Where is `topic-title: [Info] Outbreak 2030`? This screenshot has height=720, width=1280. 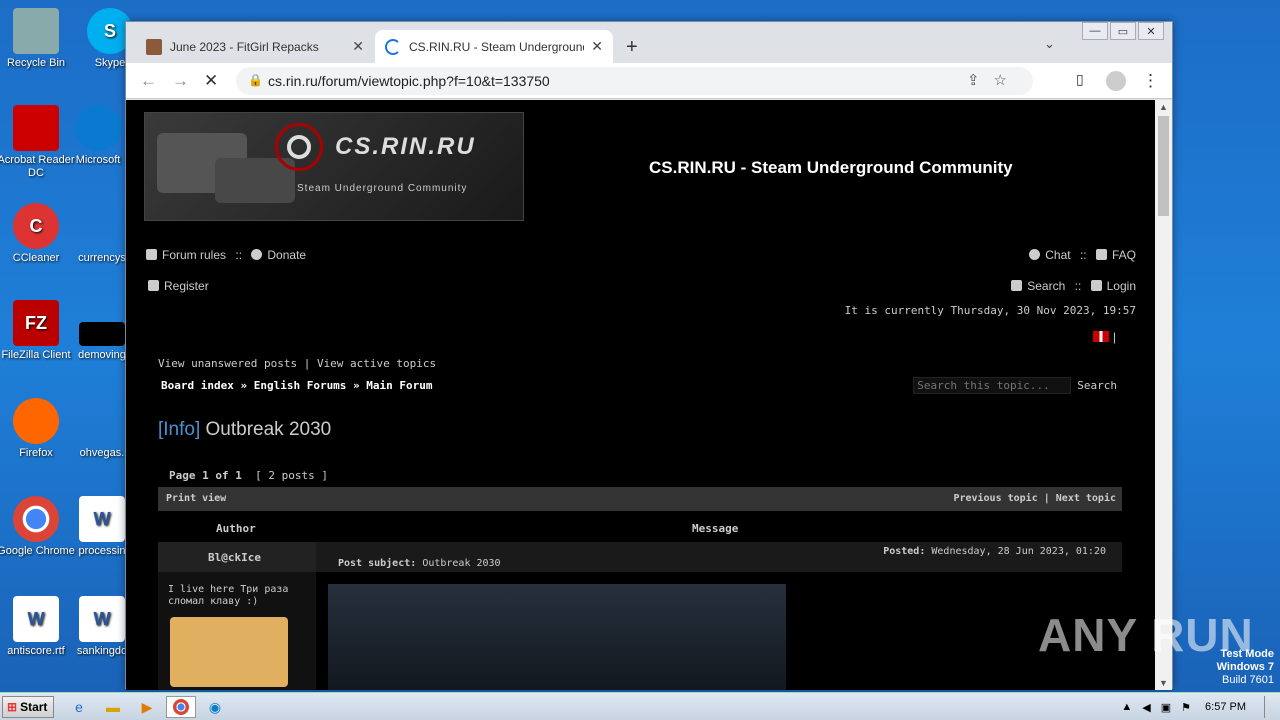 topic-title: [Info] Outbreak 2030 is located at coordinates (244, 430).